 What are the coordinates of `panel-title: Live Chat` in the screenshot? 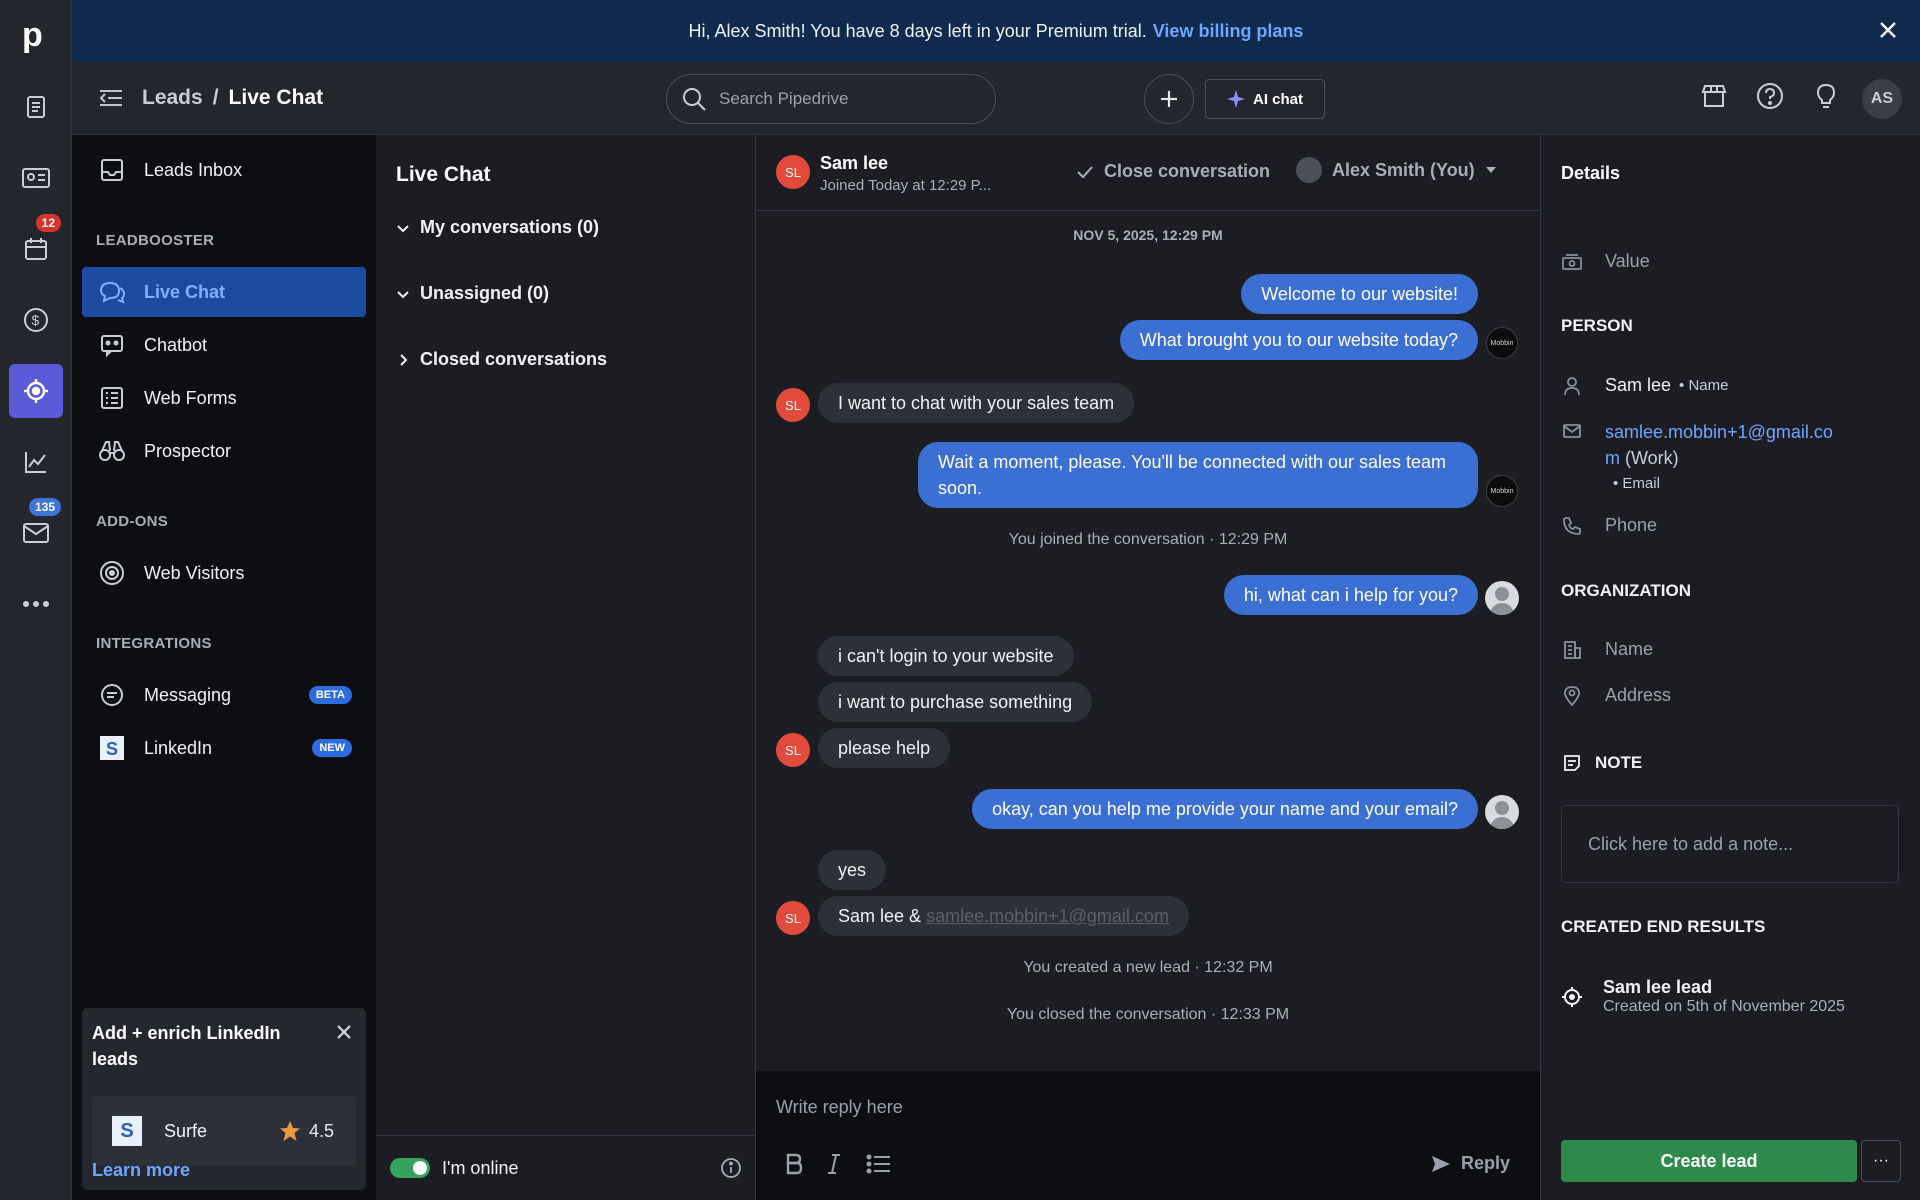 It's located at (443, 174).